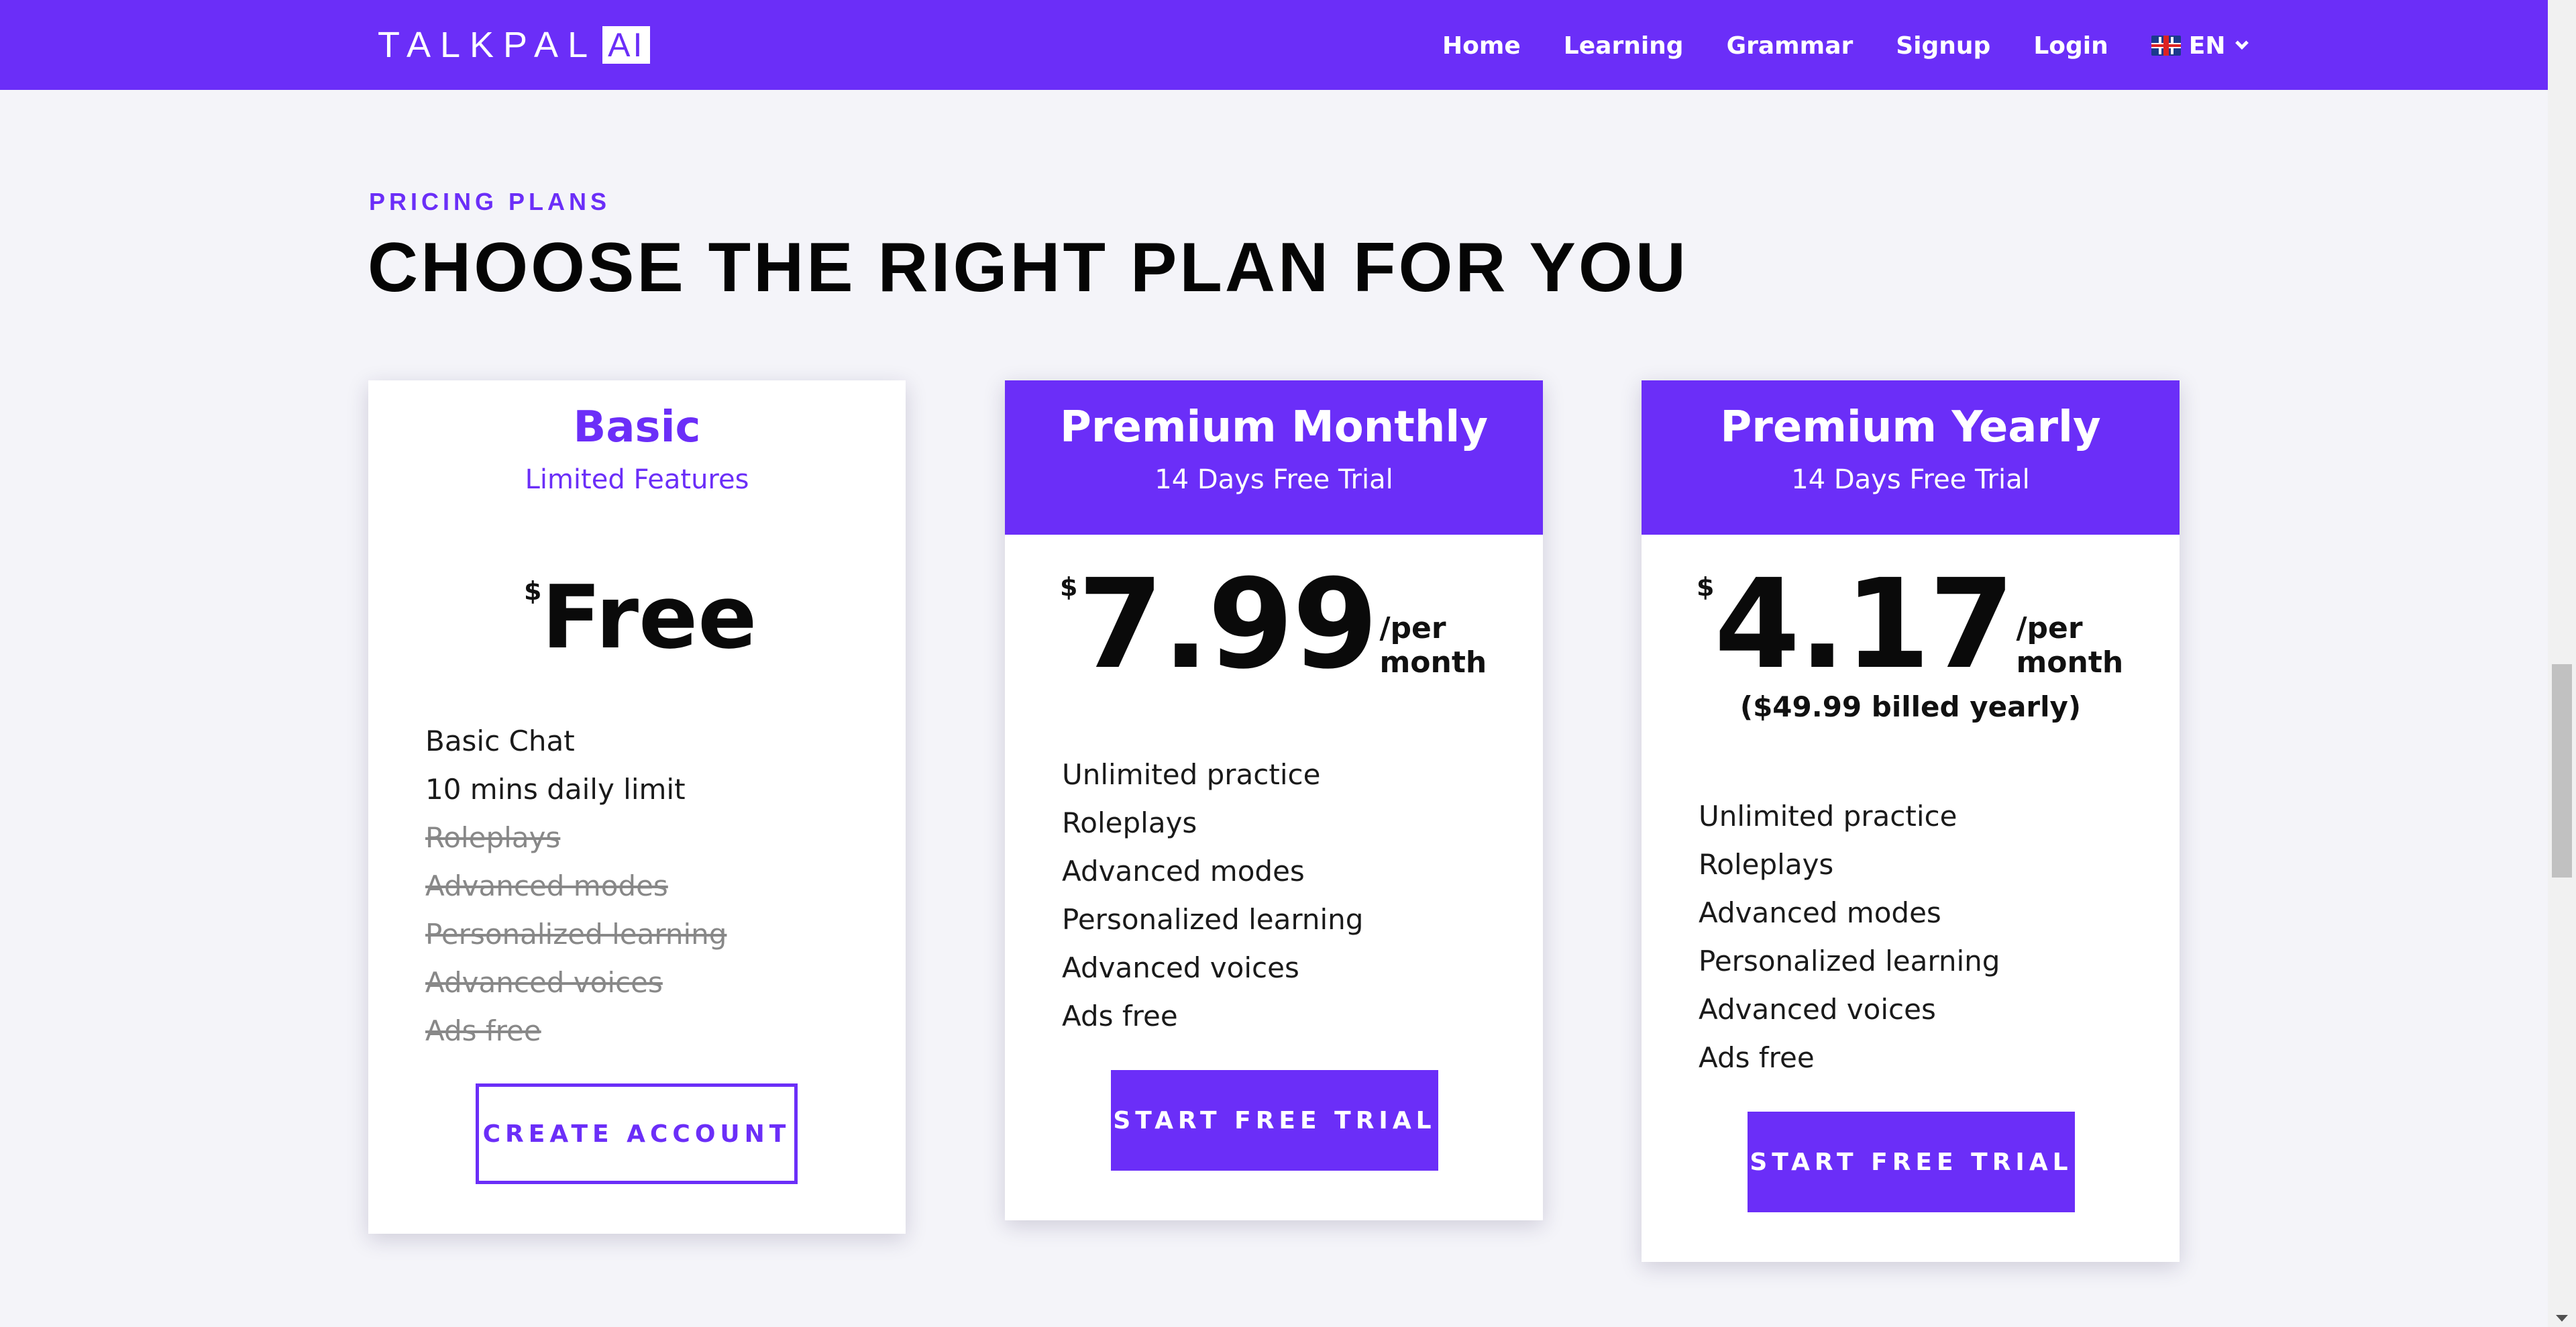 This screenshot has height=1327, width=2576. Describe the element at coordinates (1028, 268) in the screenshot. I see `pricing-title: CHOOSE THE RIGHT PLAN FOR YOU` at that location.